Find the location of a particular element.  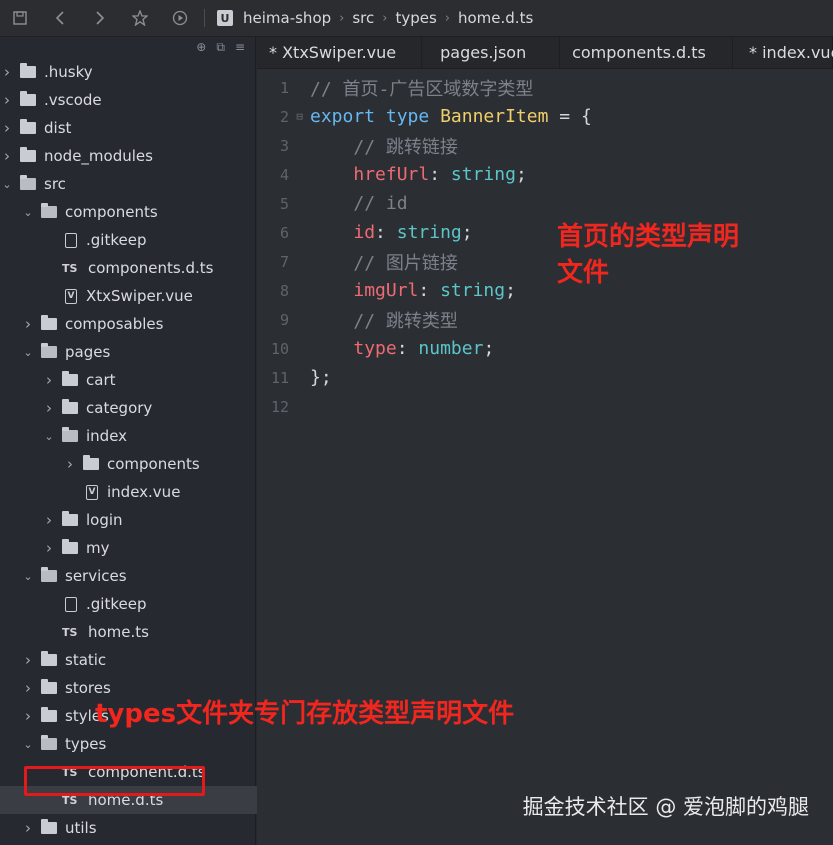

tree-item-label: index is located at coordinates (107, 436).